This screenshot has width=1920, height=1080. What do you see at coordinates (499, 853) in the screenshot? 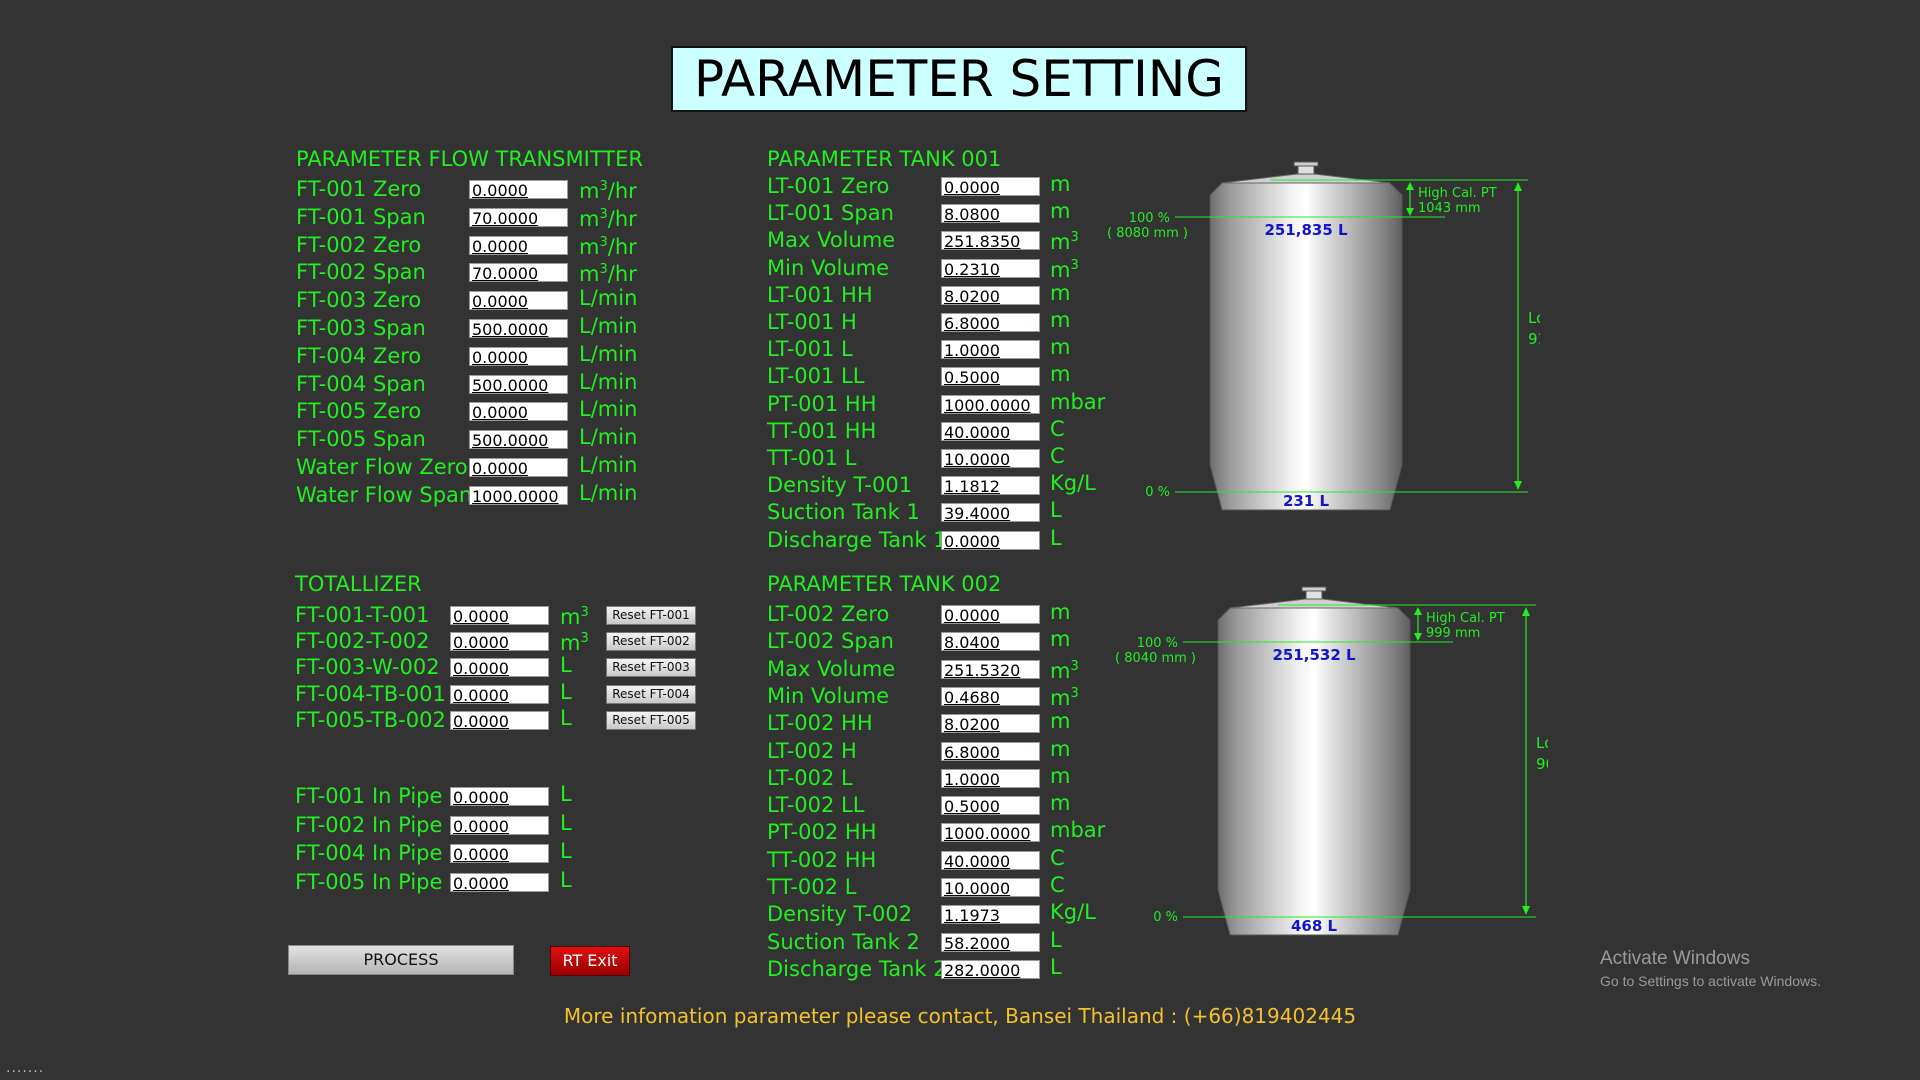
I see `ft-004-in-pipe-field: 0.0000` at bounding box center [499, 853].